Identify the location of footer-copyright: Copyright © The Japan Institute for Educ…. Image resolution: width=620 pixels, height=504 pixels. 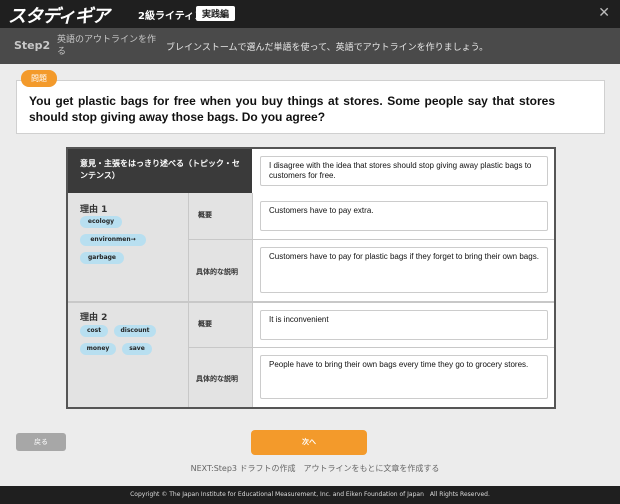
(310, 495).